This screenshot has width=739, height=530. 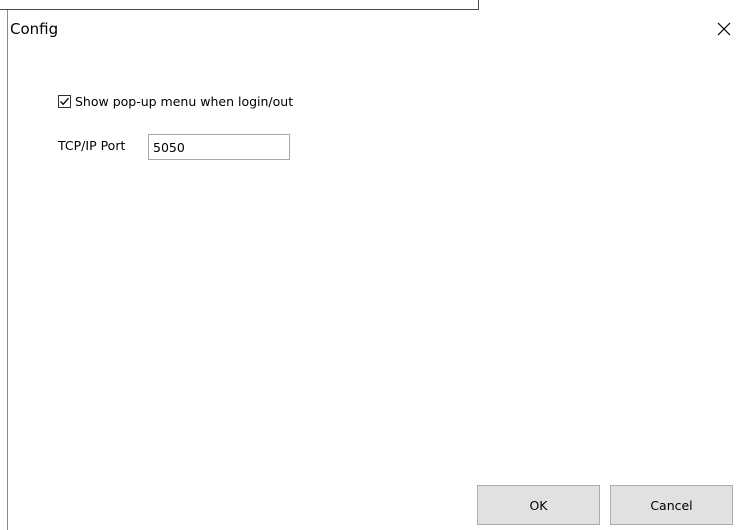 What do you see at coordinates (671, 505) in the screenshot?
I see `cancel-button: Cancel` at bounding box center [671, 505].